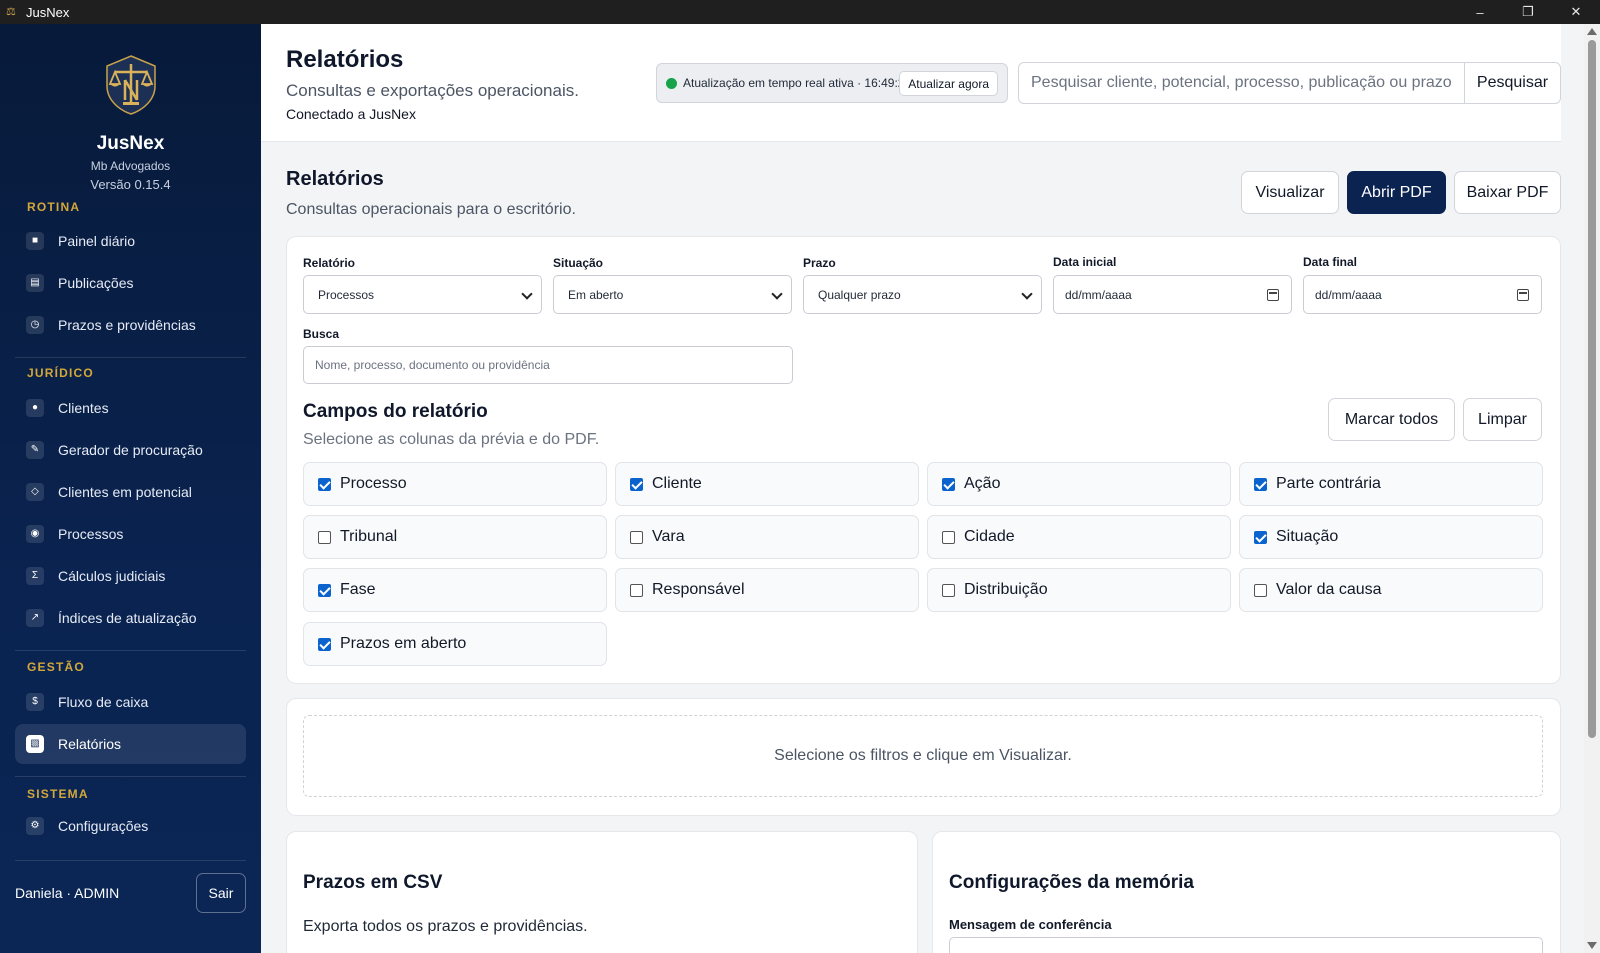 This screenshot has width=1600, height=953. Describe the element at coordinates (54, 207) in the screenshot. I see `section-rotina: ROTINA` at that location.